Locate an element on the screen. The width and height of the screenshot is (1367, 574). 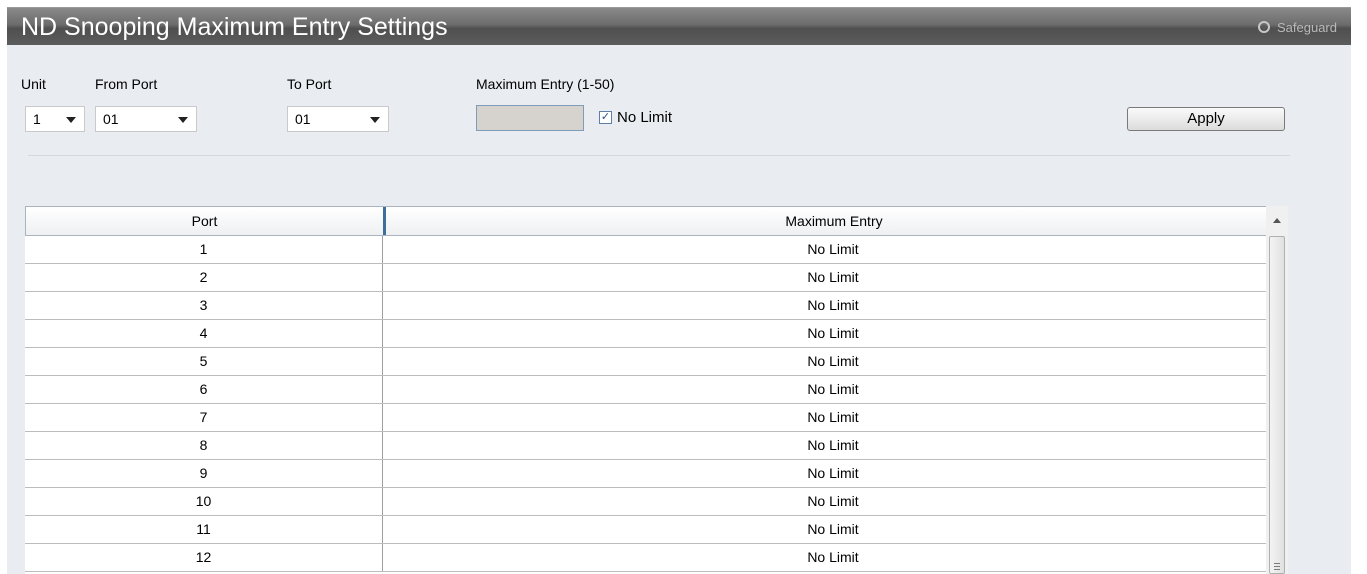
checkmark-icon: ✓ is located at coordinates (605, 117).